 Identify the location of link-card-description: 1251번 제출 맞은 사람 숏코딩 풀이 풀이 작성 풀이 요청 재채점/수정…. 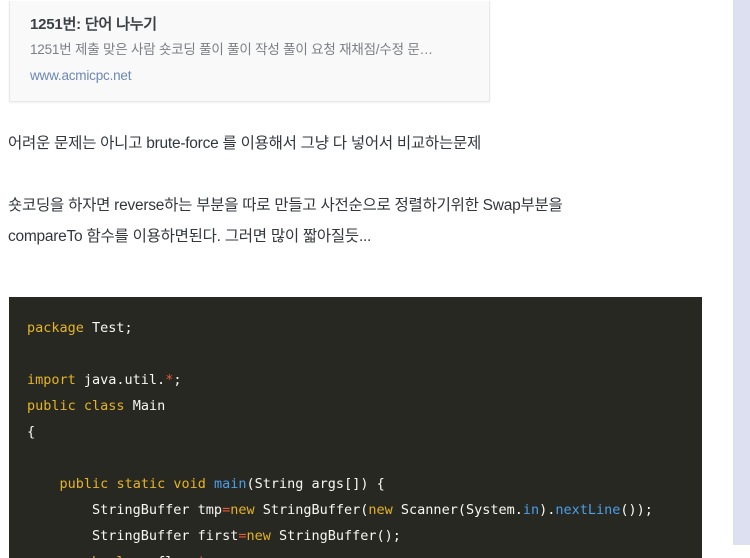
(231, 49).